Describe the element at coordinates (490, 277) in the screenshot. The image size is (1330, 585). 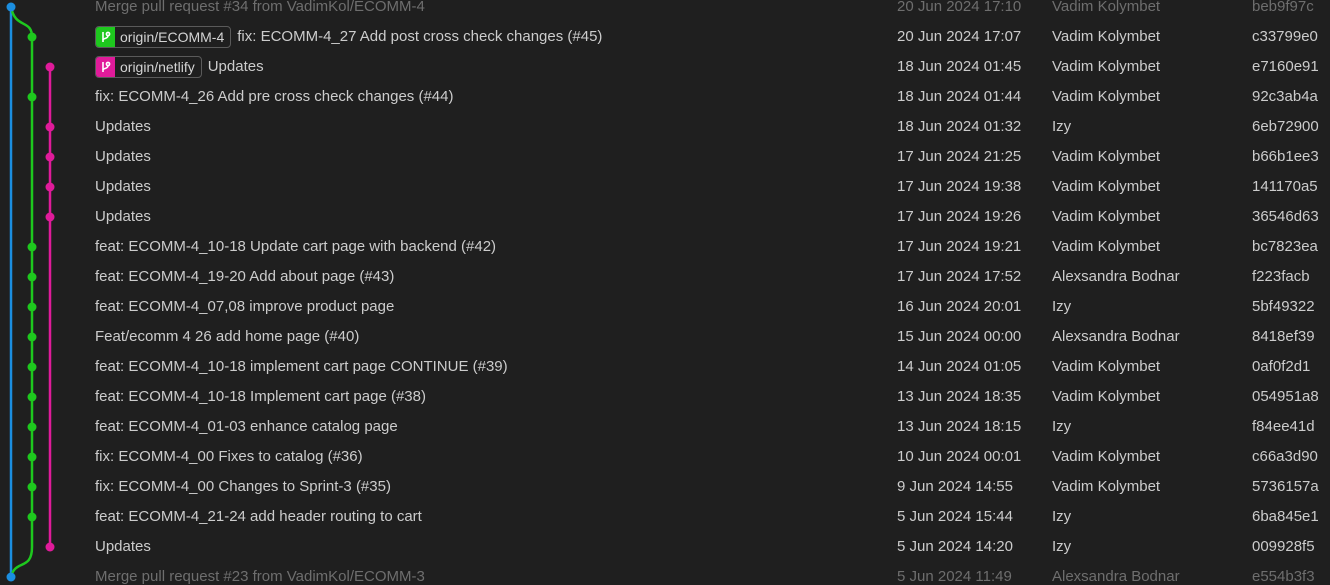
I see `commit-message-cell: feat: ECOMM-4_19-20 Add about page (#43)` at that location.